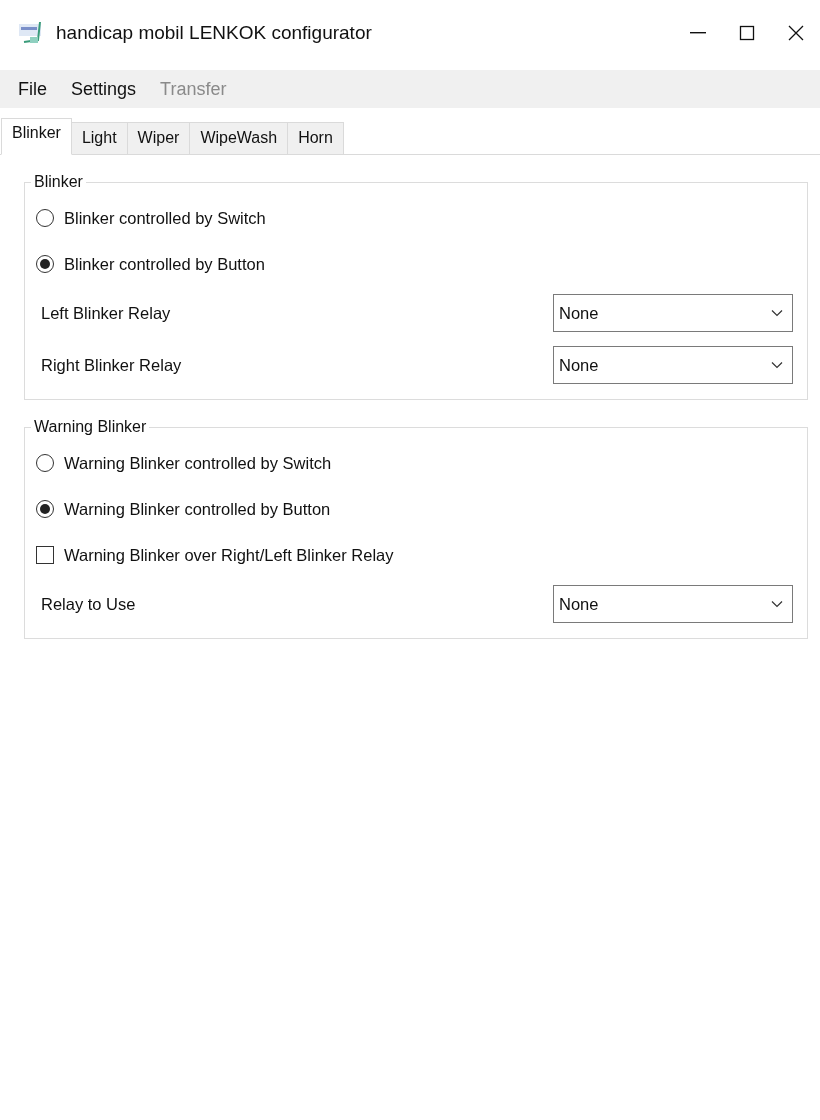 Image resolution: width=820 pixels, height=1120 pixels. What do you see at coordinates (198, 463) in the screenshot?
I see `radio-label: Warning Blinker controlled by Switch` at bounding box center [198, 463].